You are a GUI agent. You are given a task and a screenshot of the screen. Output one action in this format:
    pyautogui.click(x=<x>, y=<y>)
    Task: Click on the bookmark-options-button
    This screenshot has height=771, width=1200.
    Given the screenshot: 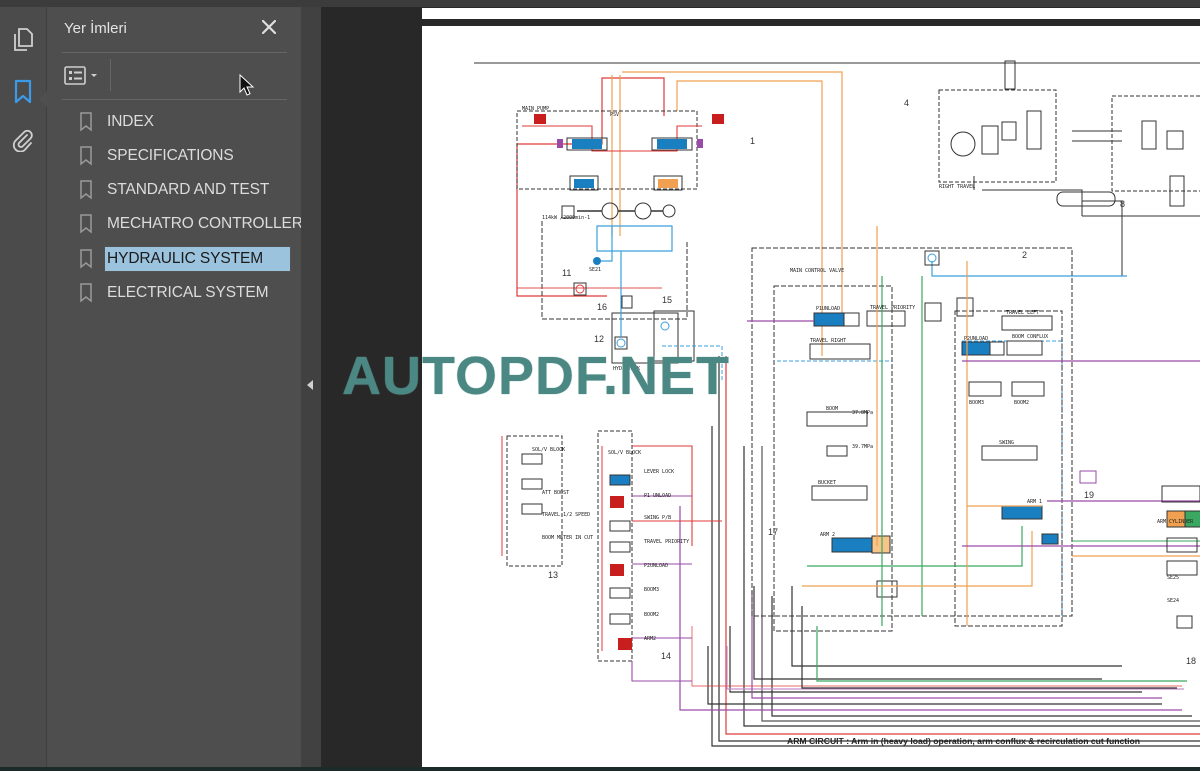 What is the action you would take?
    pyautogui.click(x=83, y=76)
    